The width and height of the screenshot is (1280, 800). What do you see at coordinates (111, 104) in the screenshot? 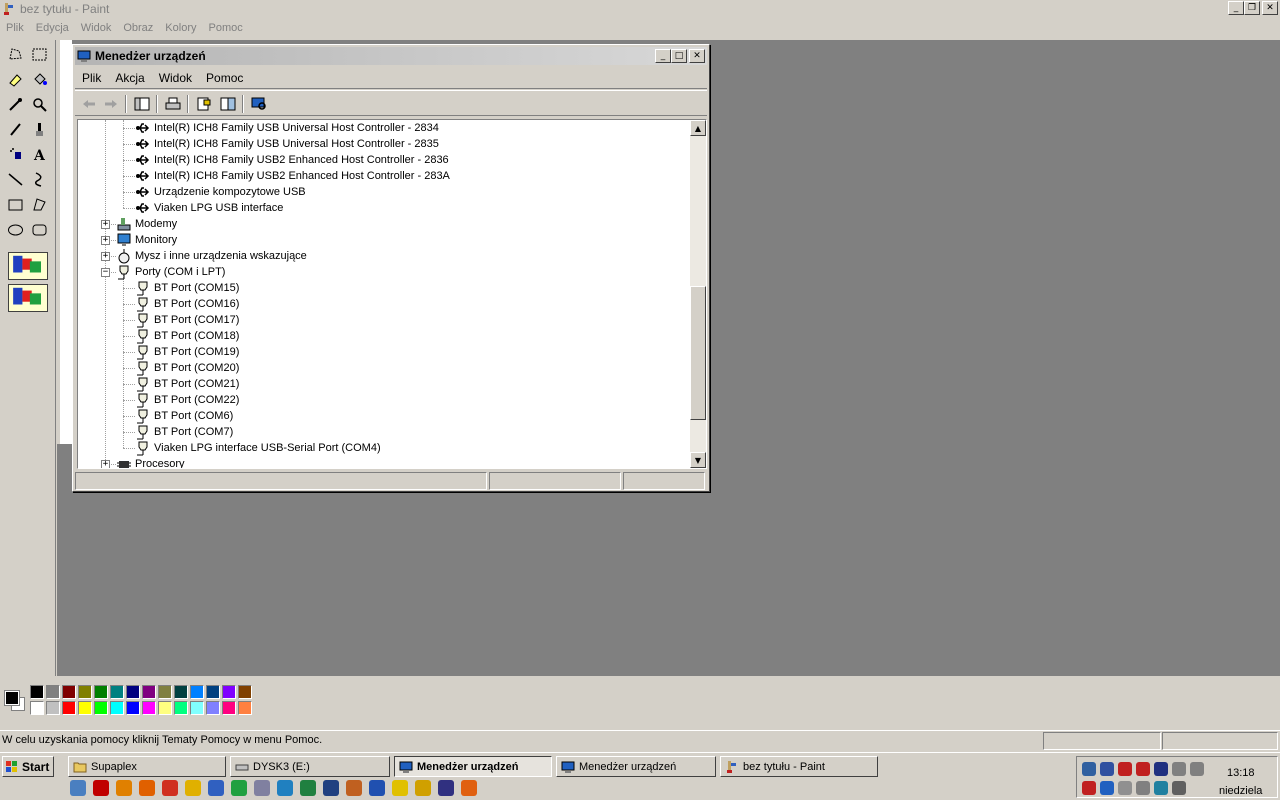
I see `forward-arrow-icon` at bounding box center [111, 104].